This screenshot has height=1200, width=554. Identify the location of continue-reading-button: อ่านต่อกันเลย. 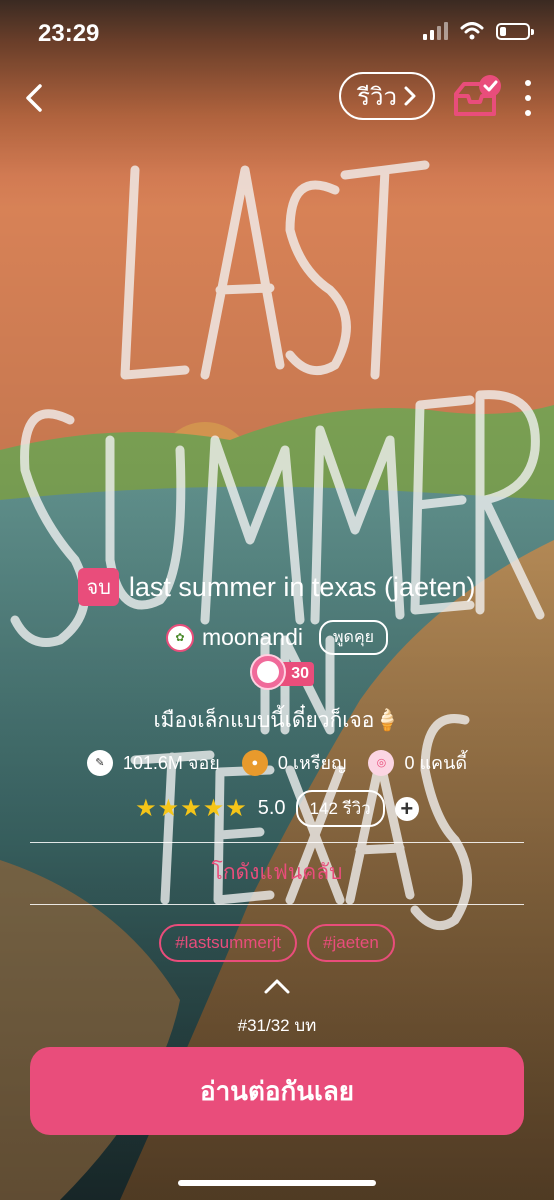
(277, 1091).